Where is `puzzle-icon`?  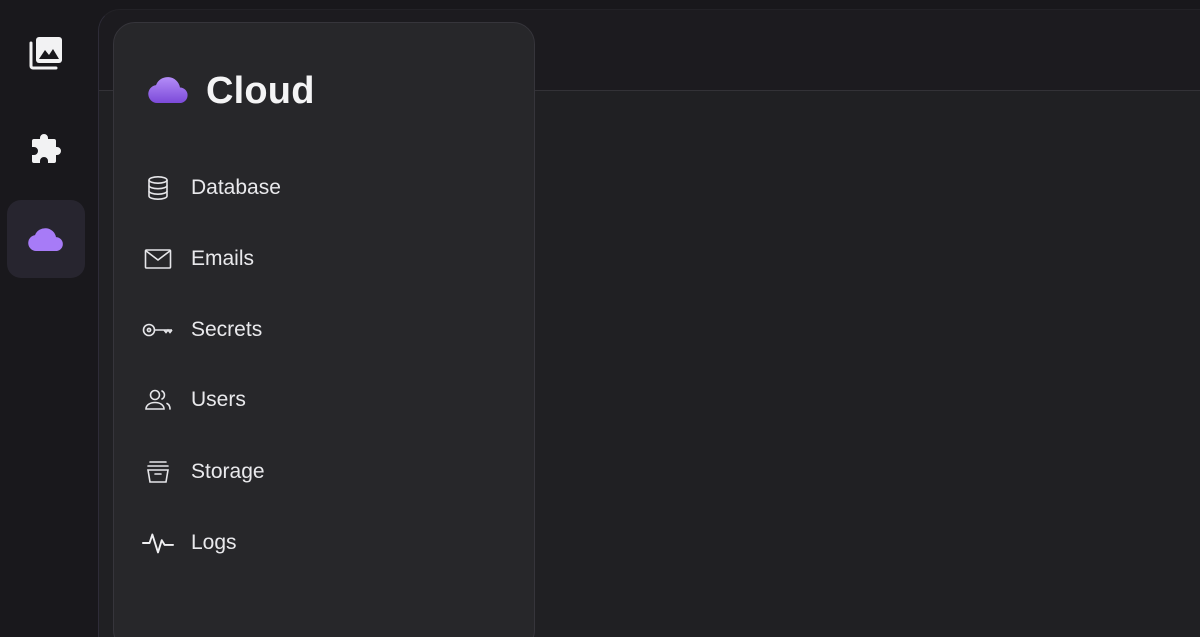
puzzle-icon is located at coordinates (46, 147).